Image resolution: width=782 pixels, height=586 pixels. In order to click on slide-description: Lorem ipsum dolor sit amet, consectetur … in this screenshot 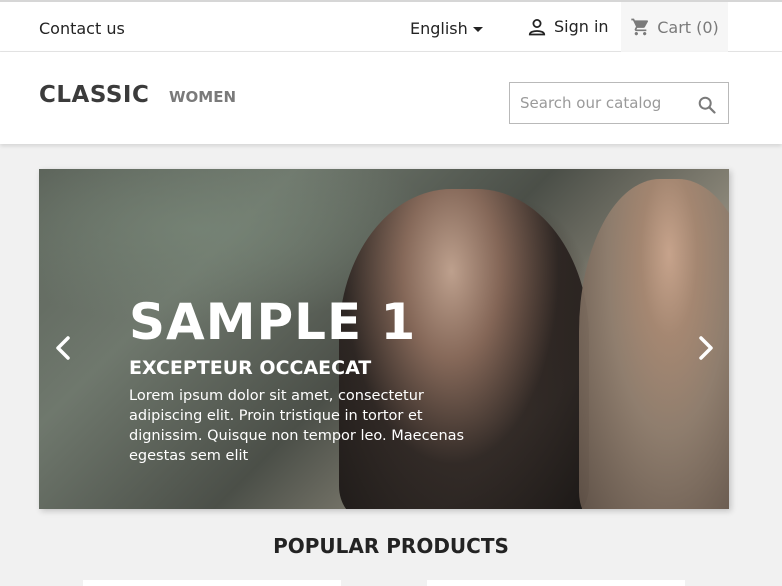, I will do `click(297, 426)`.